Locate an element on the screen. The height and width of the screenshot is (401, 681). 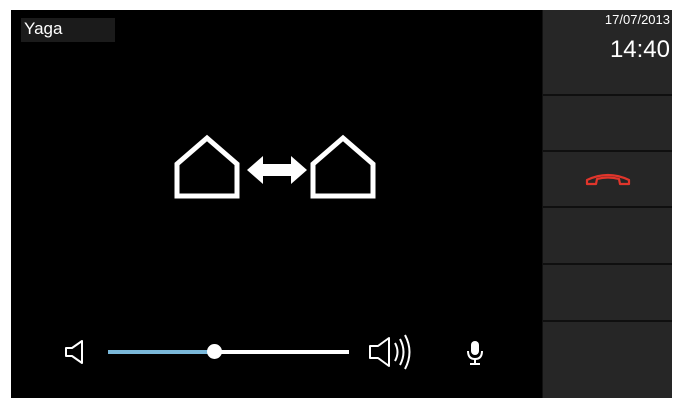
audio-controls is located at coordinates (276, 355).